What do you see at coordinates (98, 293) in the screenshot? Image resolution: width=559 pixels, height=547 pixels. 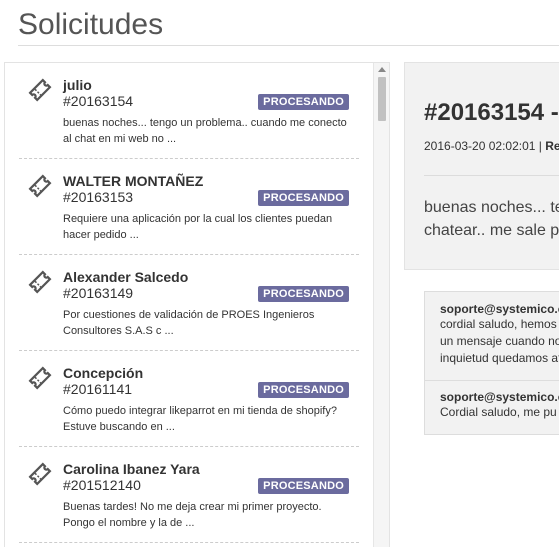 I see `ticket-id: #20163149` at bounding box center [98, 293].